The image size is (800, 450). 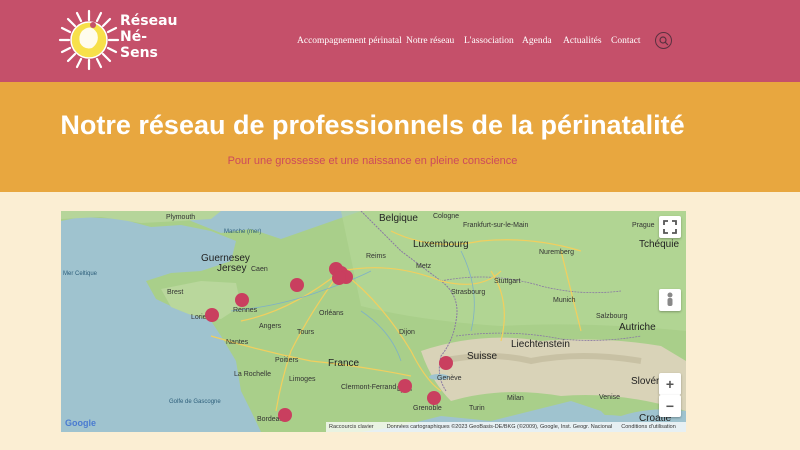 I want to click on map-label-tcheque: Tchéquie, so click(x=659, y=244).